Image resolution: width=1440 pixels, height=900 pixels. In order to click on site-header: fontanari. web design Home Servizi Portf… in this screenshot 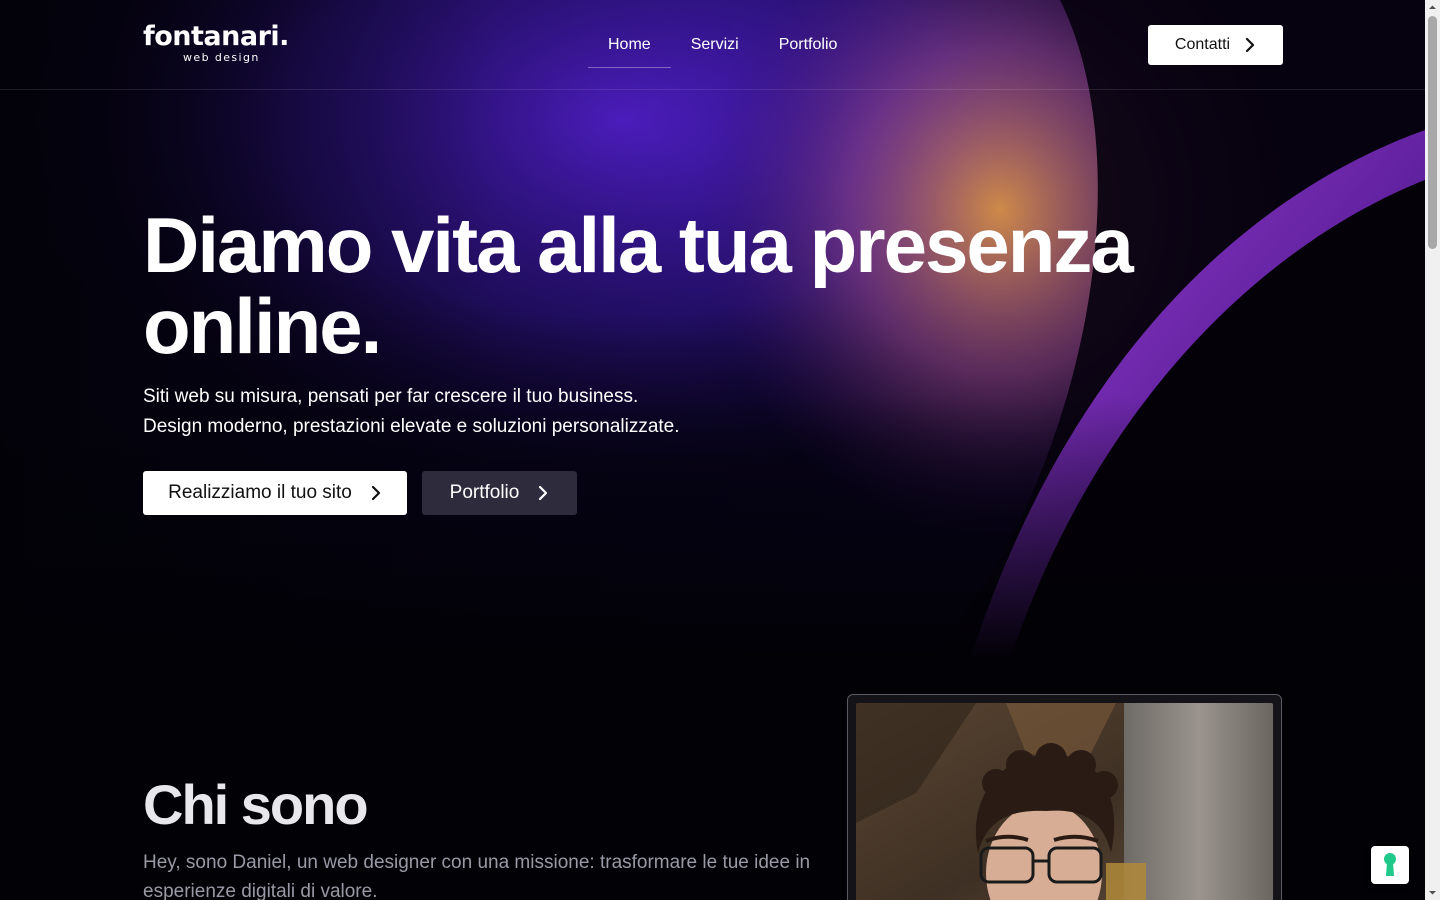, I will do `click(712, 45)`.